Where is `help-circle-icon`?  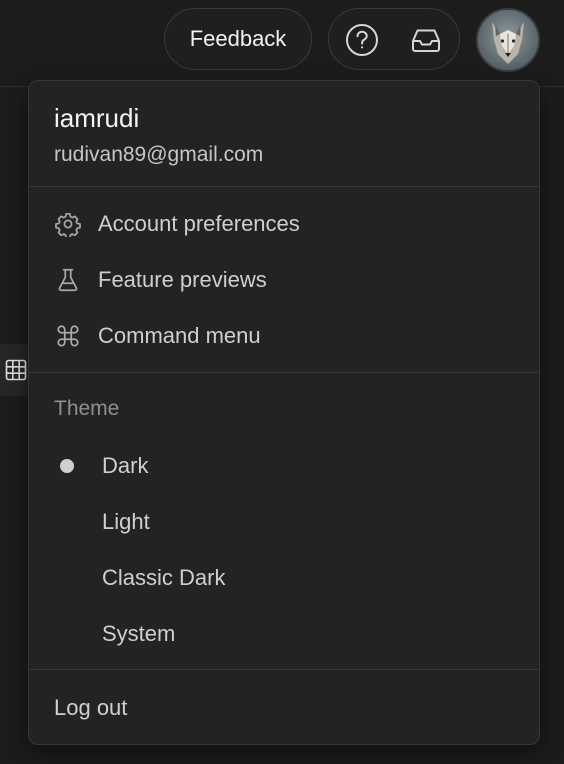
help-circle-icon is located at coordinates (362, 40).